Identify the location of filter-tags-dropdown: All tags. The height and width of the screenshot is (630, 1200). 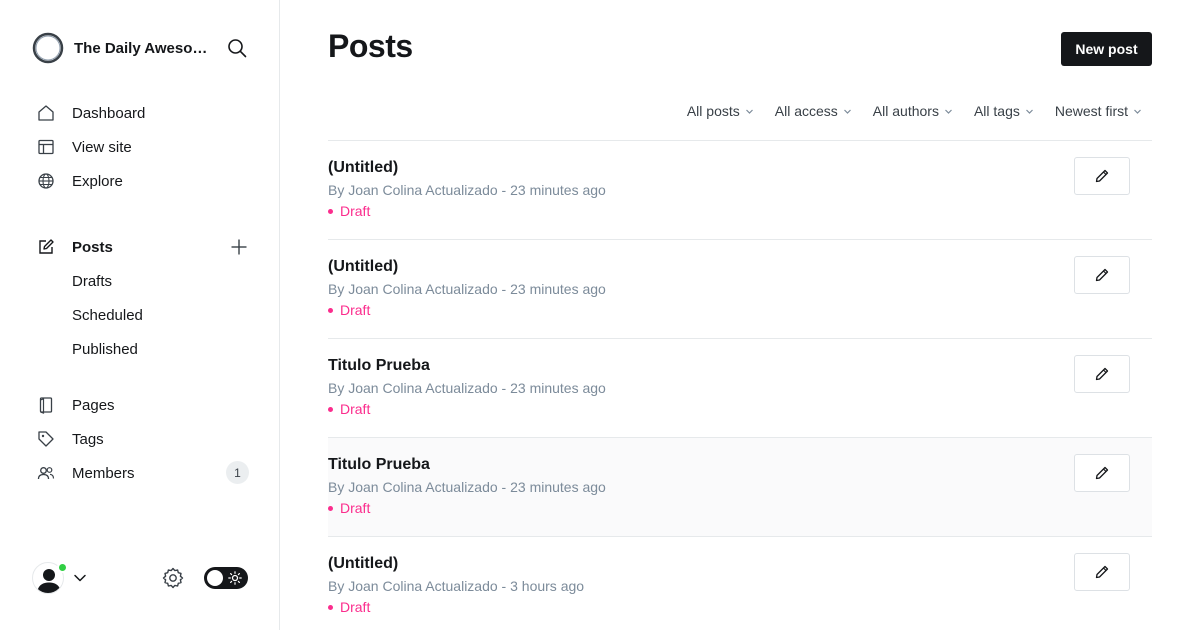
(1004, 111).